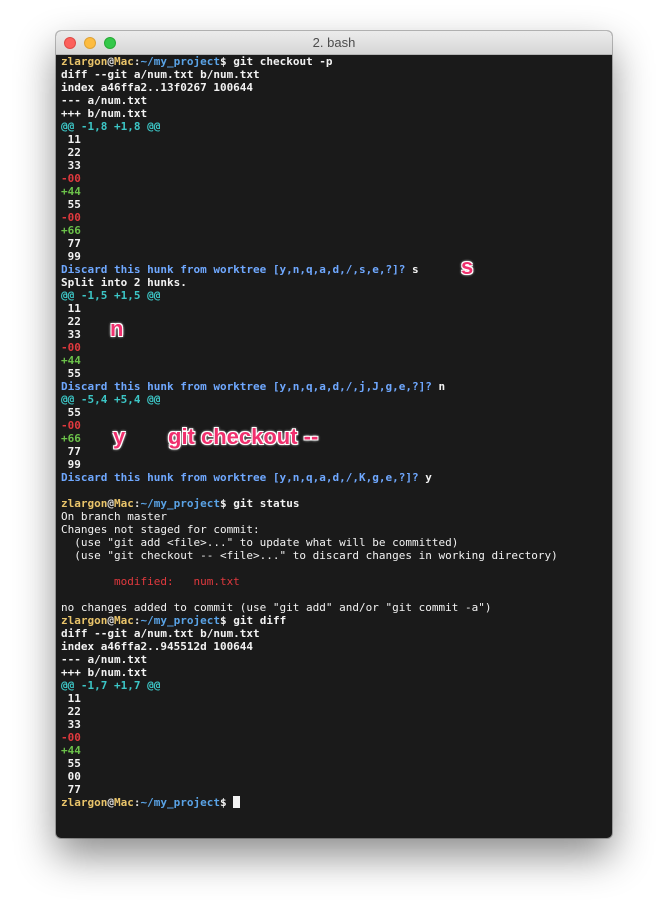 This screenshot has height=918, width=668. Describe the element at coordinates (334, 503) in the screenshot. I see `prompt-line: zlargon@Mac:~/my_project$ git status` at that location.